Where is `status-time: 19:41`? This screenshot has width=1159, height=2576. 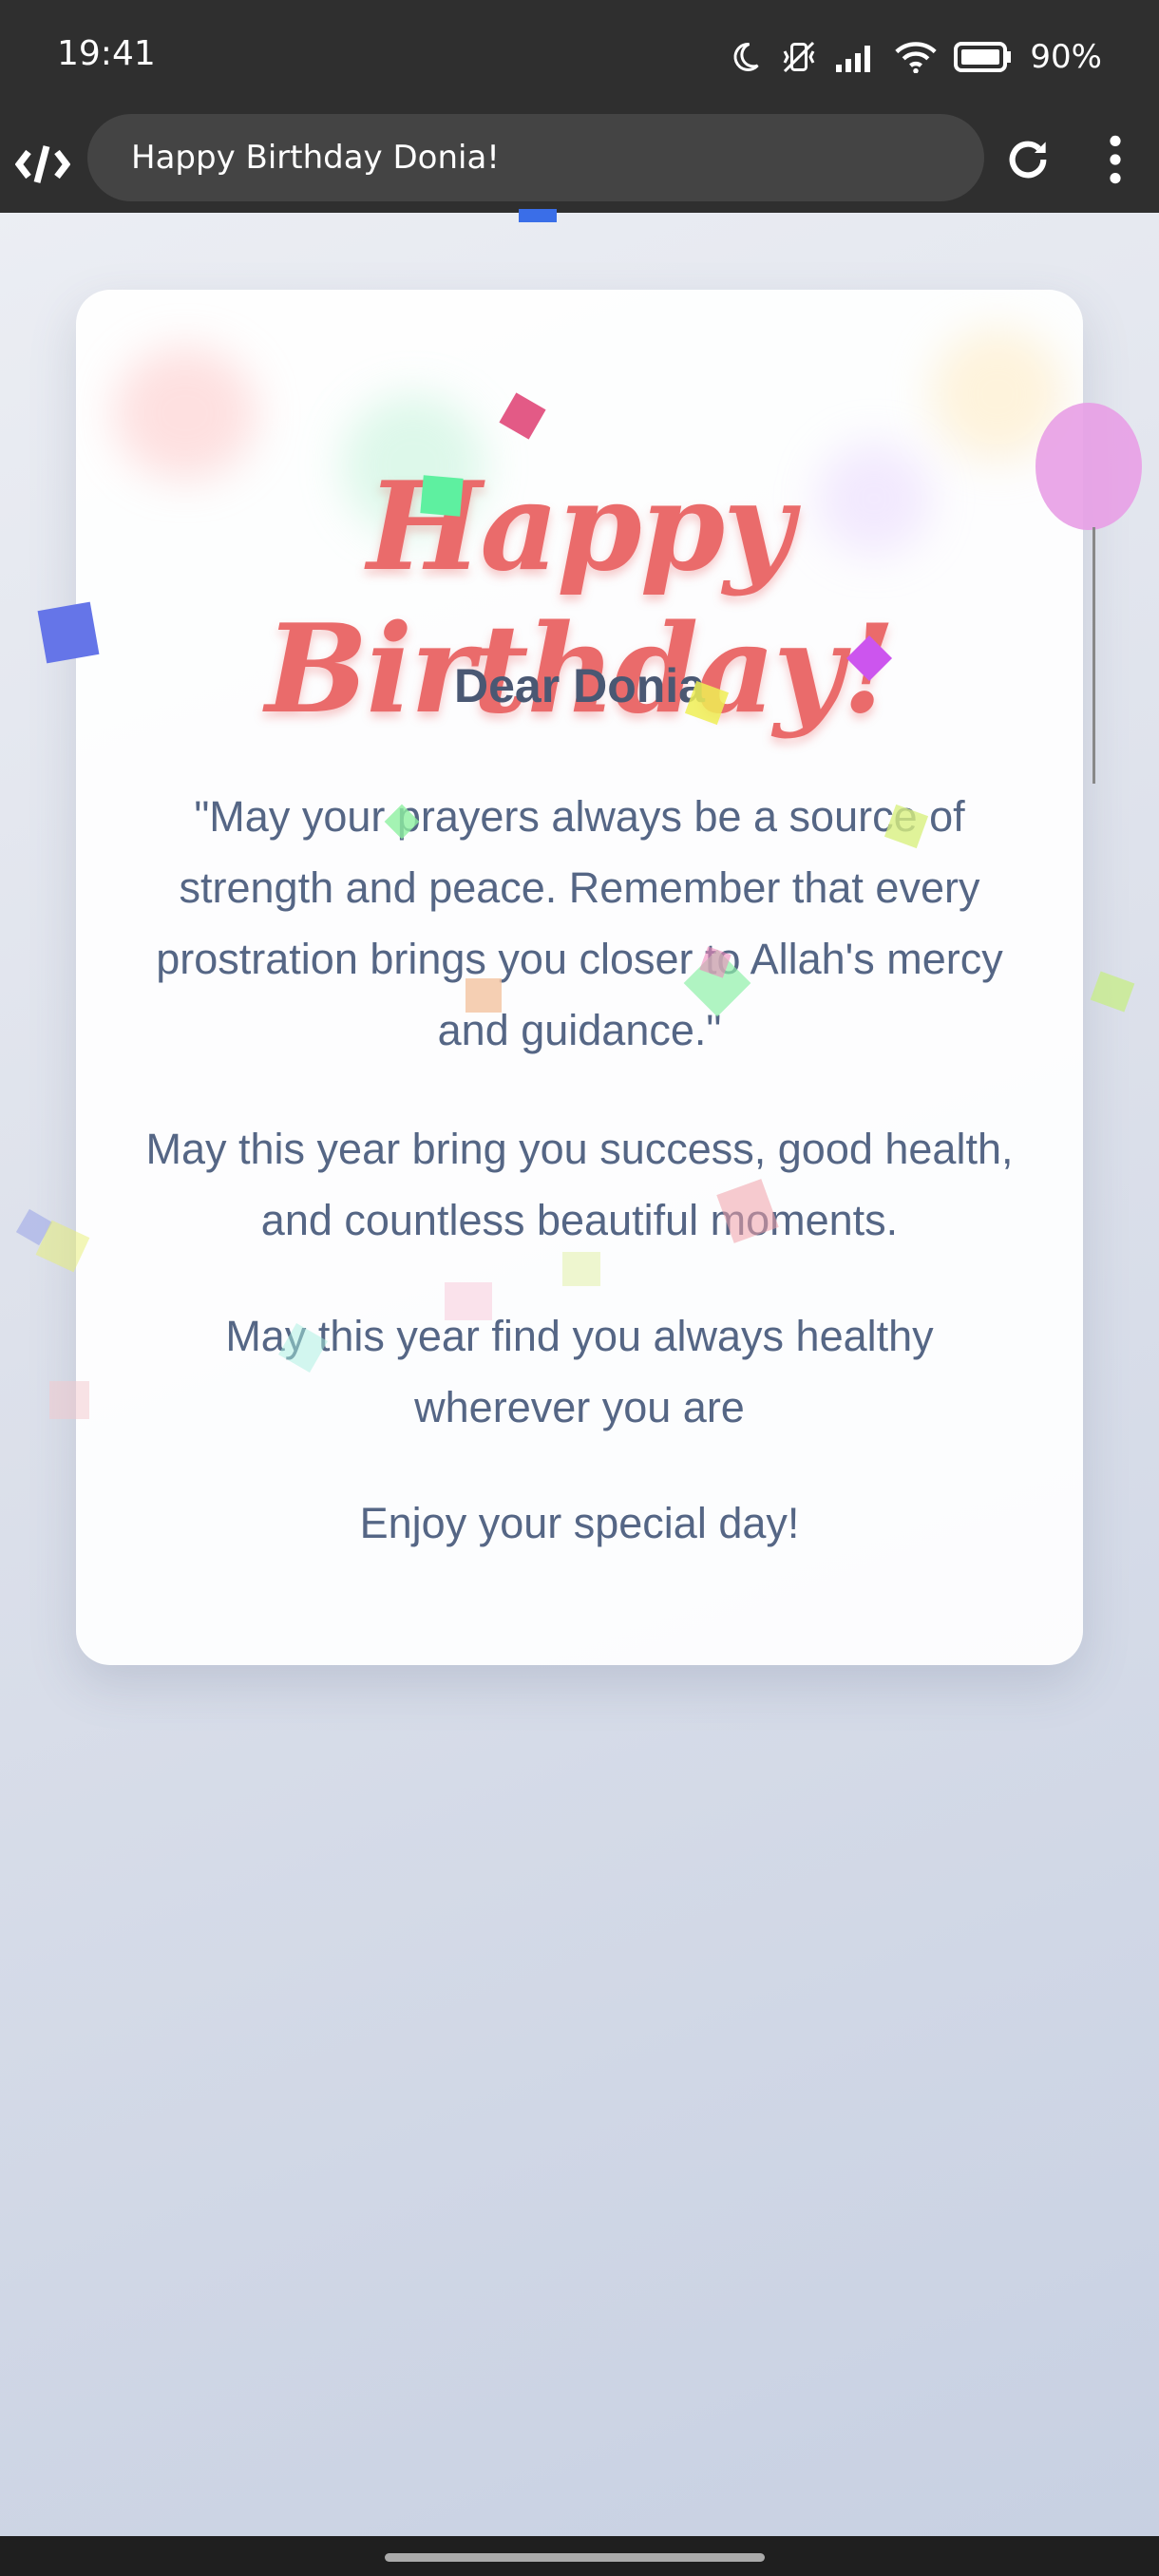 status-time: 19:41 is located at coordinates (106, 53).